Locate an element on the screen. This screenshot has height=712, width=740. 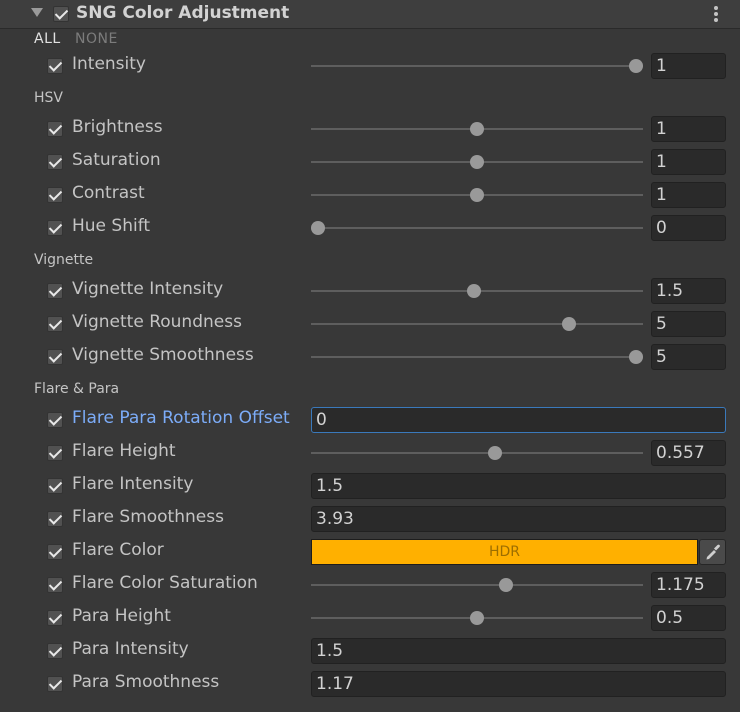
para-height-value-field: 0.5 is located at coordinates (688, 618).